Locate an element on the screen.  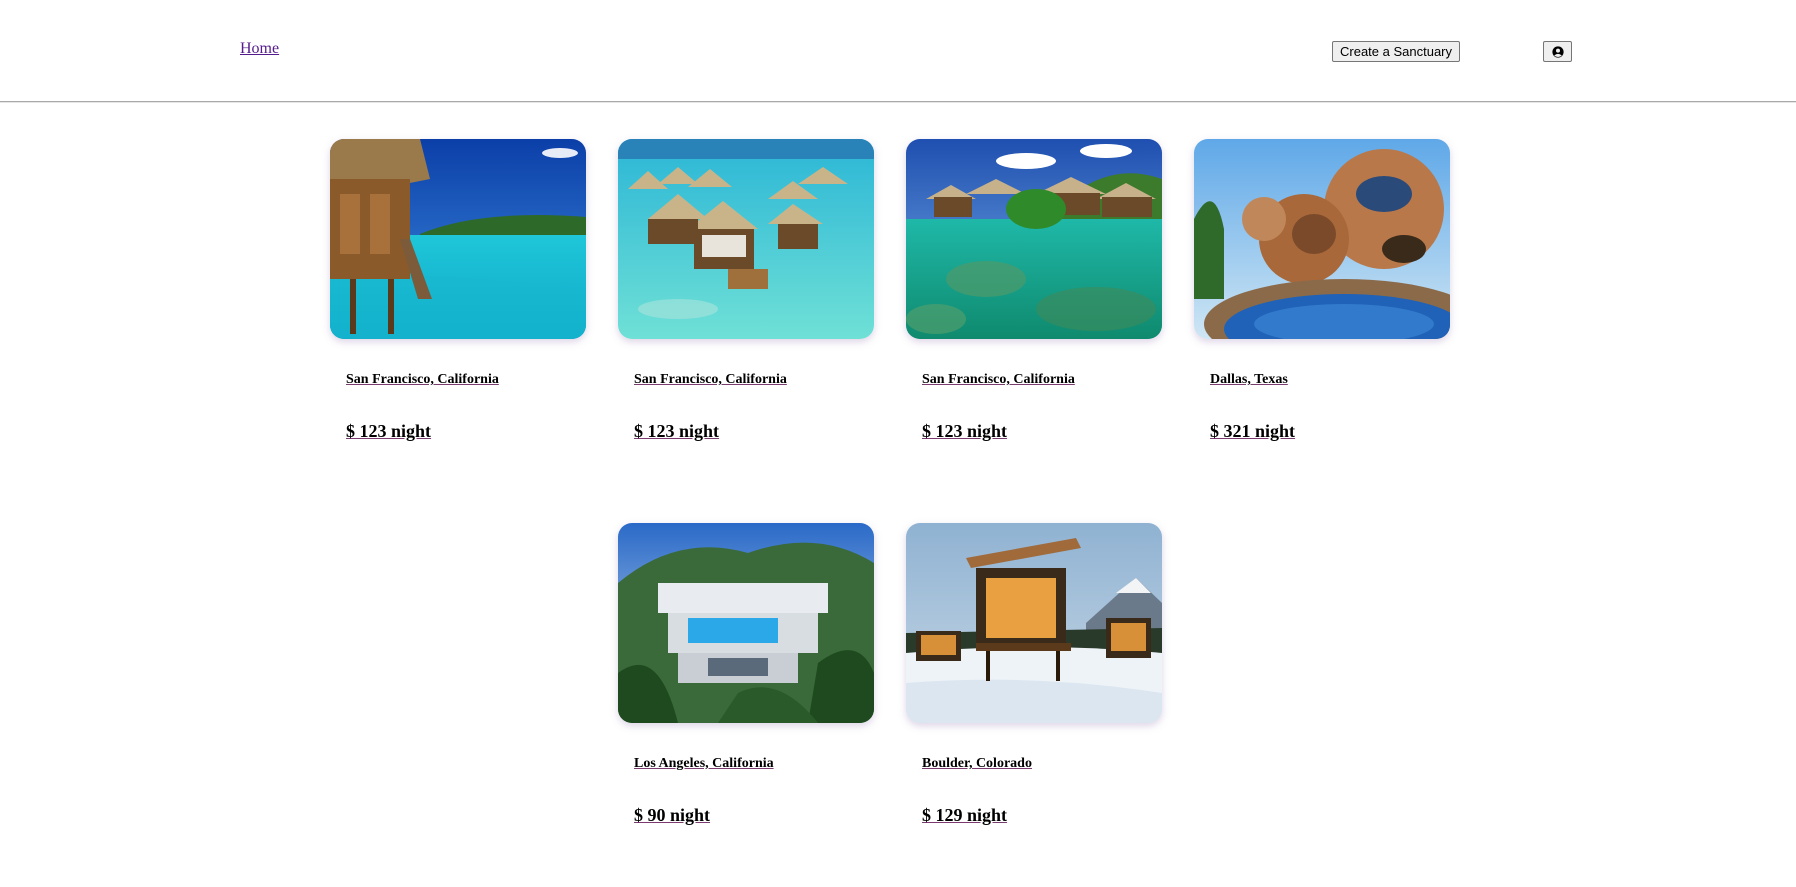
user-circle-icon is located at coordinates (1557, 51).